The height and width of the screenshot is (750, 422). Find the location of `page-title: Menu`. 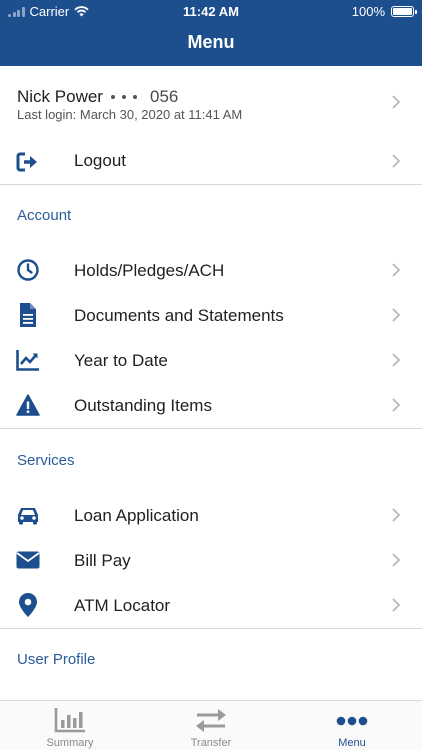

page-title: Menu is located at coordinates (211, 42).